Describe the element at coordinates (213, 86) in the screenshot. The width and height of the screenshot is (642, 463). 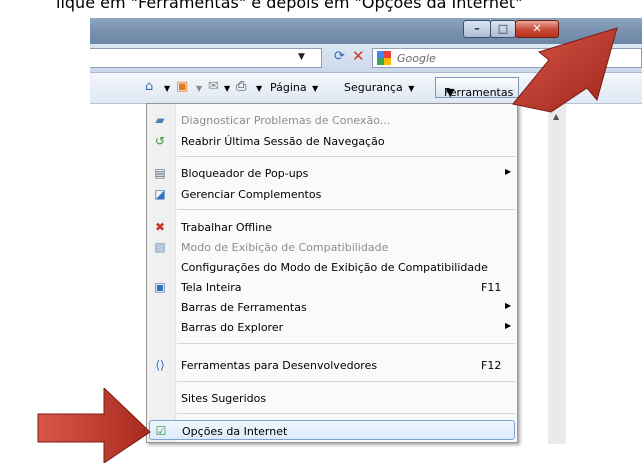
I see `mail-icon: ✉` at that location.